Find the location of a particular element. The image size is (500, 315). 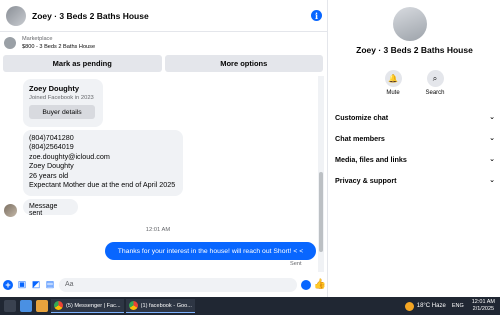

profile-name: Zoey Doughty is located at coordinates (54, 88).